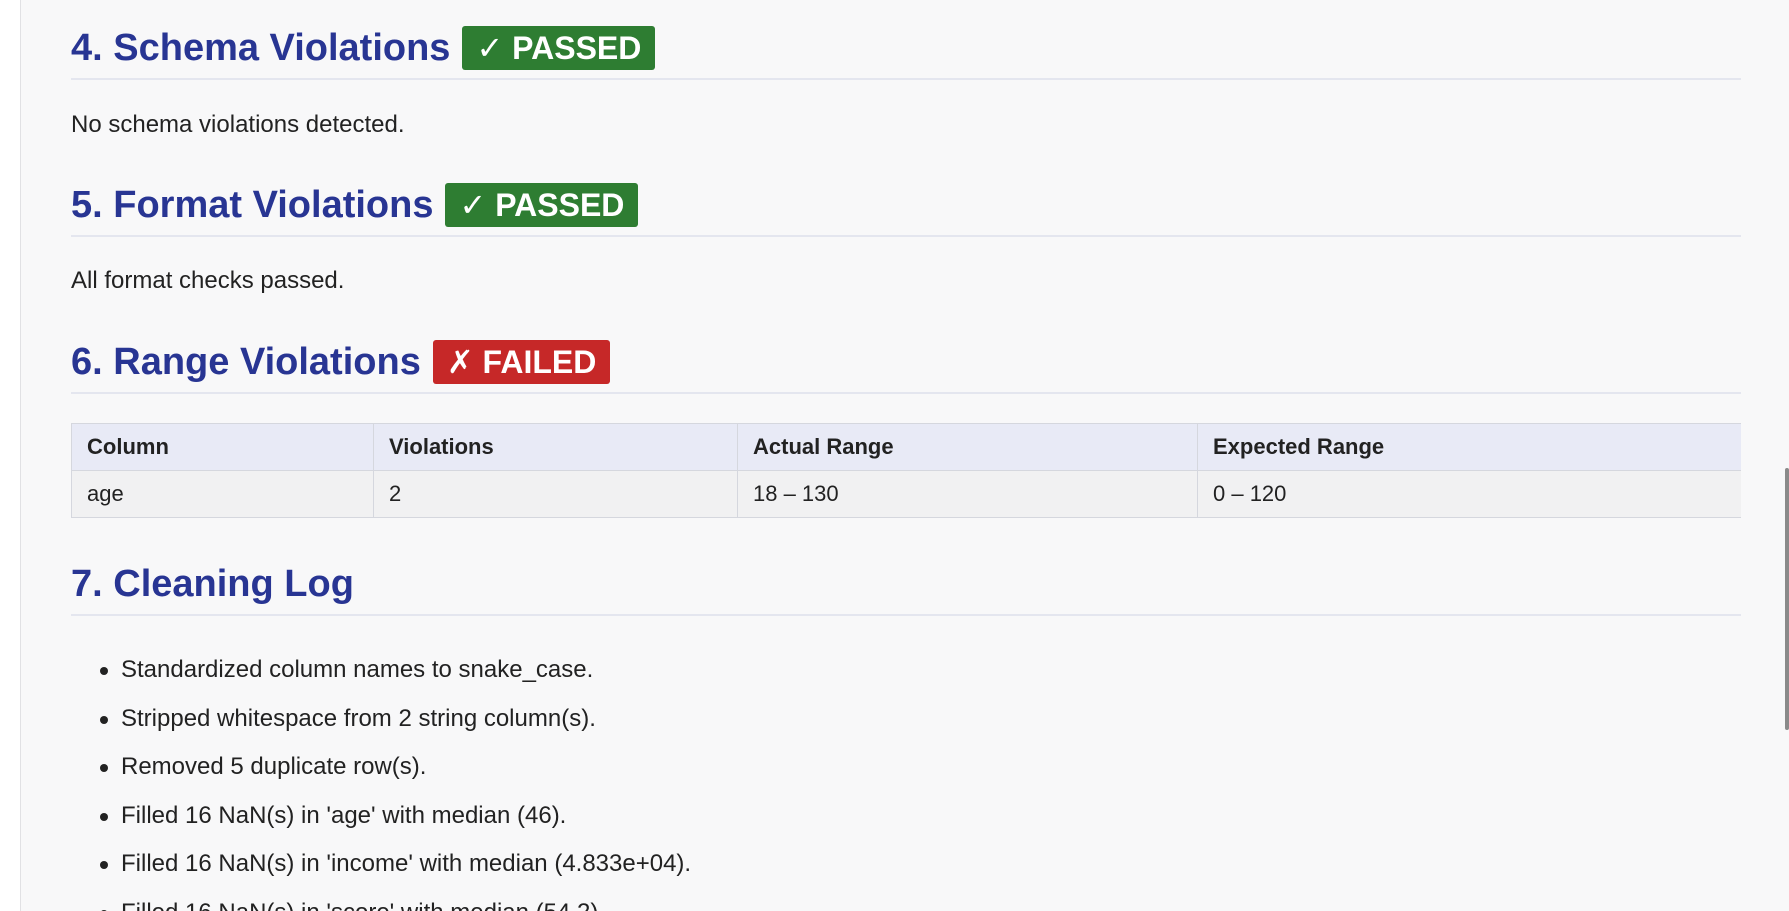 This screenshot has height=911, width=1789. Describe the element at coordinates (559, 48) in the screenshot. I see `schema-passed-badge: ✓ PASSED` at that location.